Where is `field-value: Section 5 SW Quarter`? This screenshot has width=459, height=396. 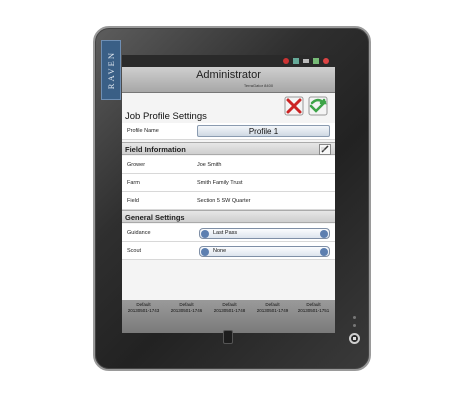 field-value: Section 5 SW Quarter is located at coordinates (224, 201).